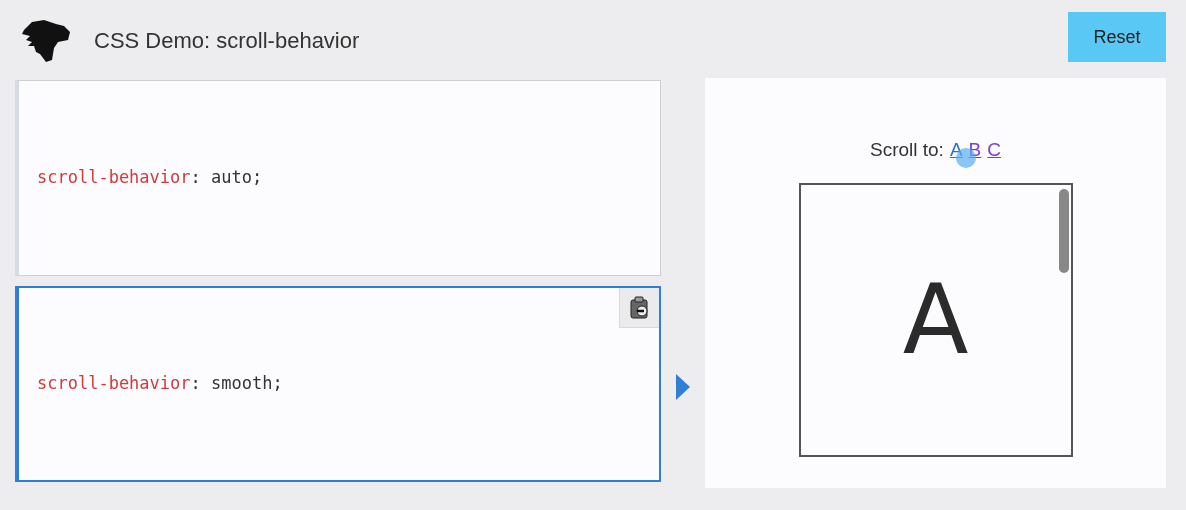 This screenshot has height=510, width=1186. What do you see at coordinates (907, 150) in the screenshot?
I see `scroll-to-label: Scroll to:` at bounding box center [907, 150].